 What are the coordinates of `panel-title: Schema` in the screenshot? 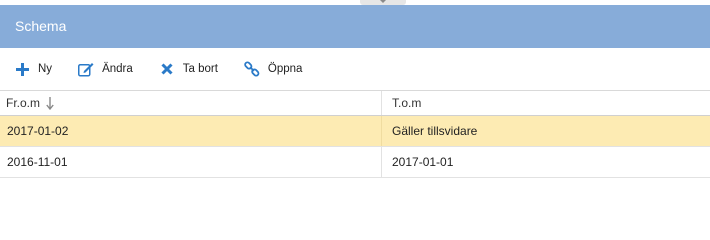 It's located at (41, 26).